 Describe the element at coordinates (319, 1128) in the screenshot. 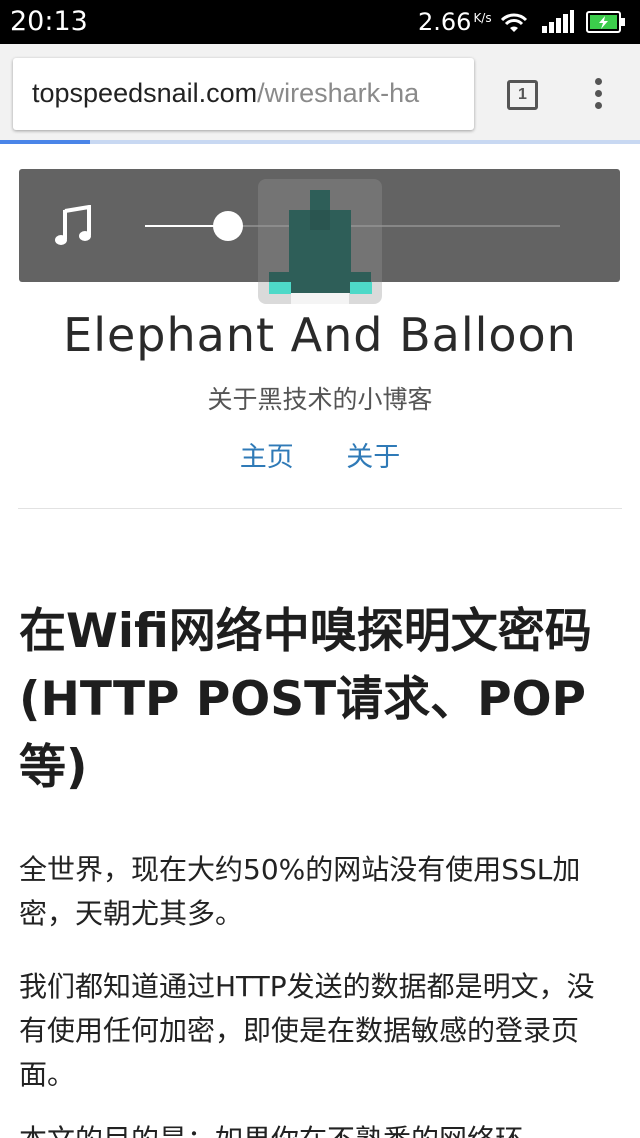

I see `article-paragraph: 本文的目的是：如果你在不熟悉的网络环` at that location.